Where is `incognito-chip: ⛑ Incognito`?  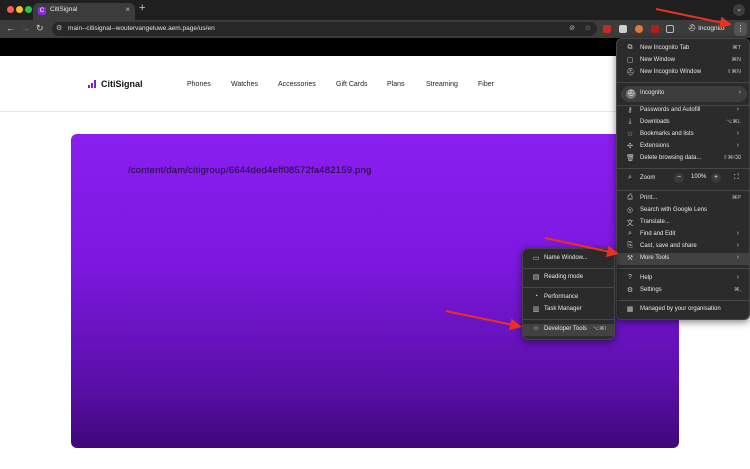
incognito-chip: ⛑ Incognito is located at coordinates (706, 28).